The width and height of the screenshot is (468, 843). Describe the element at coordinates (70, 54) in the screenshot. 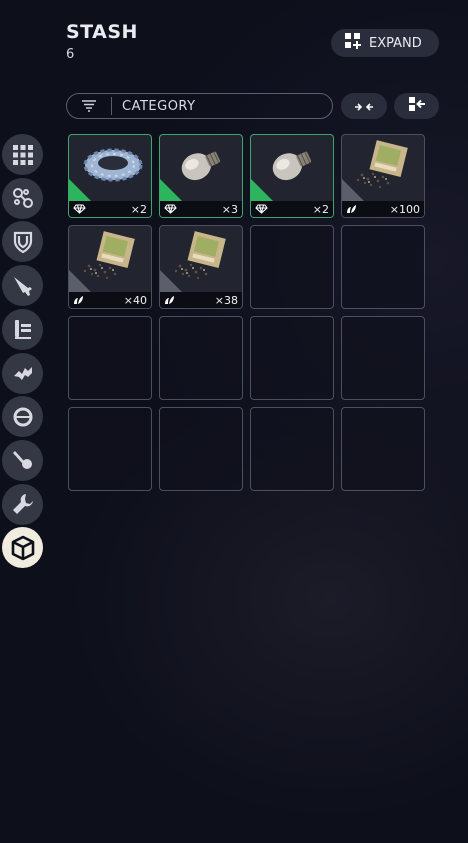

I see `stash-count: 6` at that location.